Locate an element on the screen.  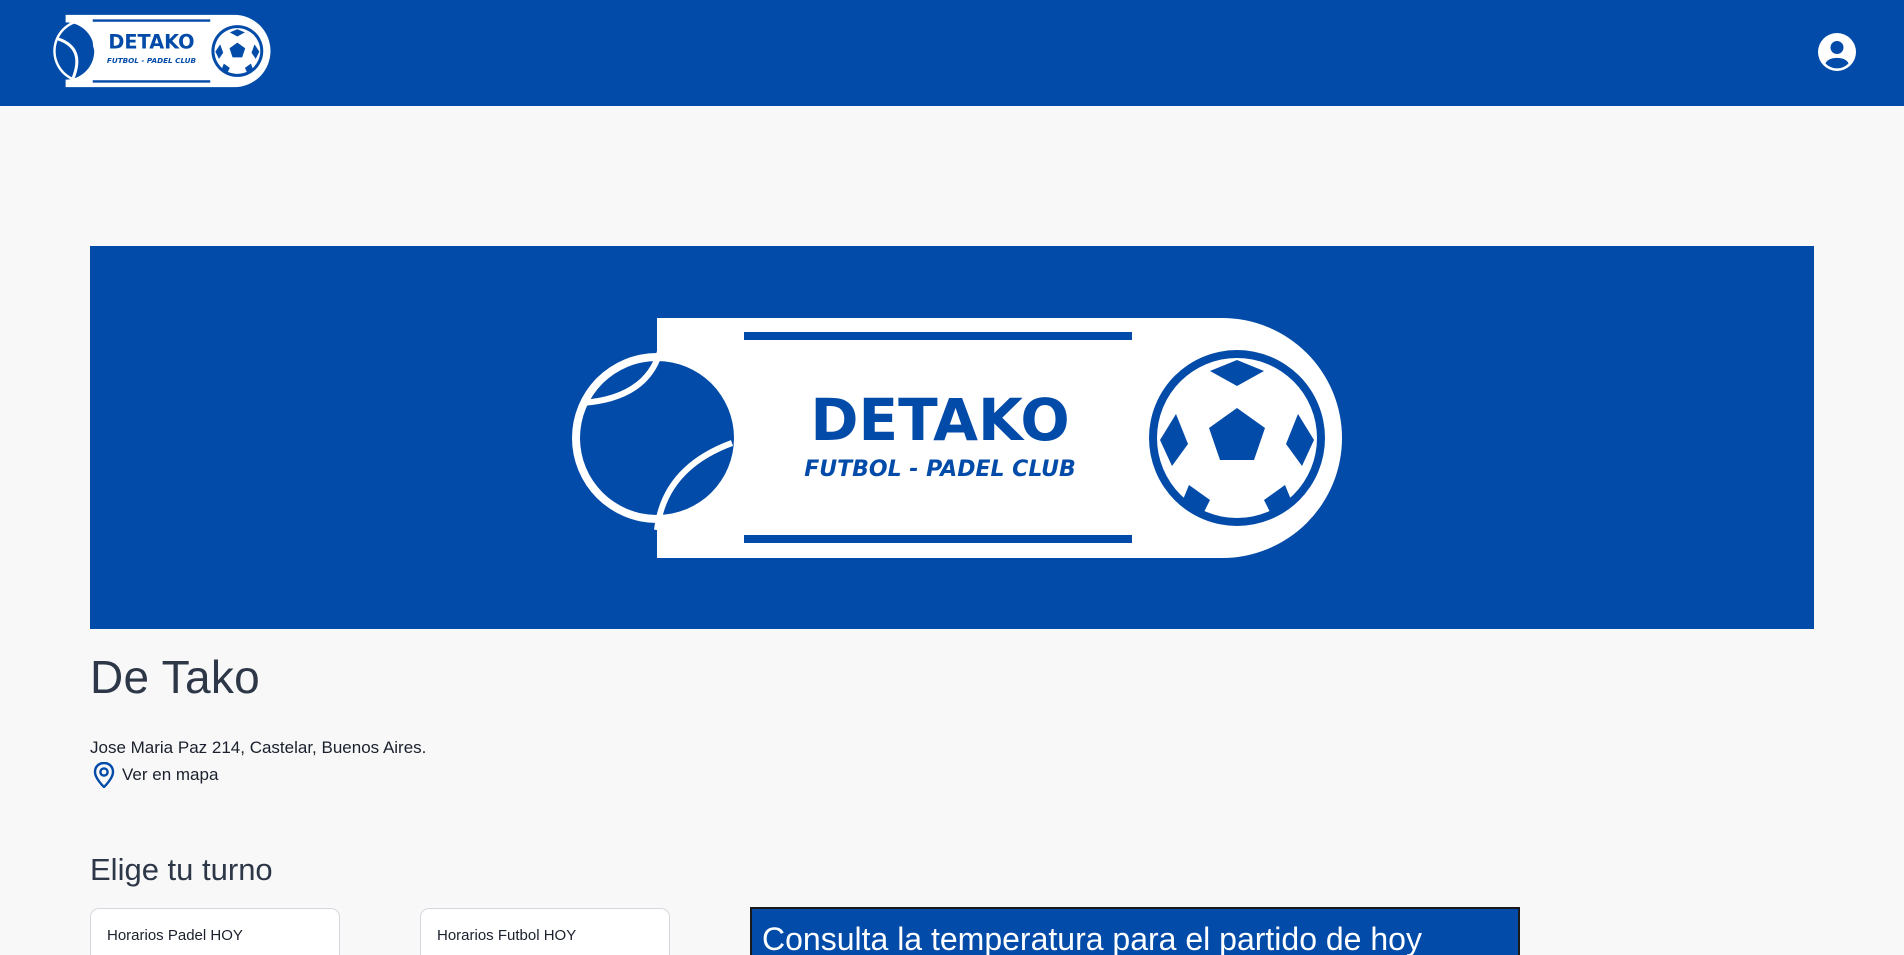
user-avatar-icon is located at coordinates (1837, 52).